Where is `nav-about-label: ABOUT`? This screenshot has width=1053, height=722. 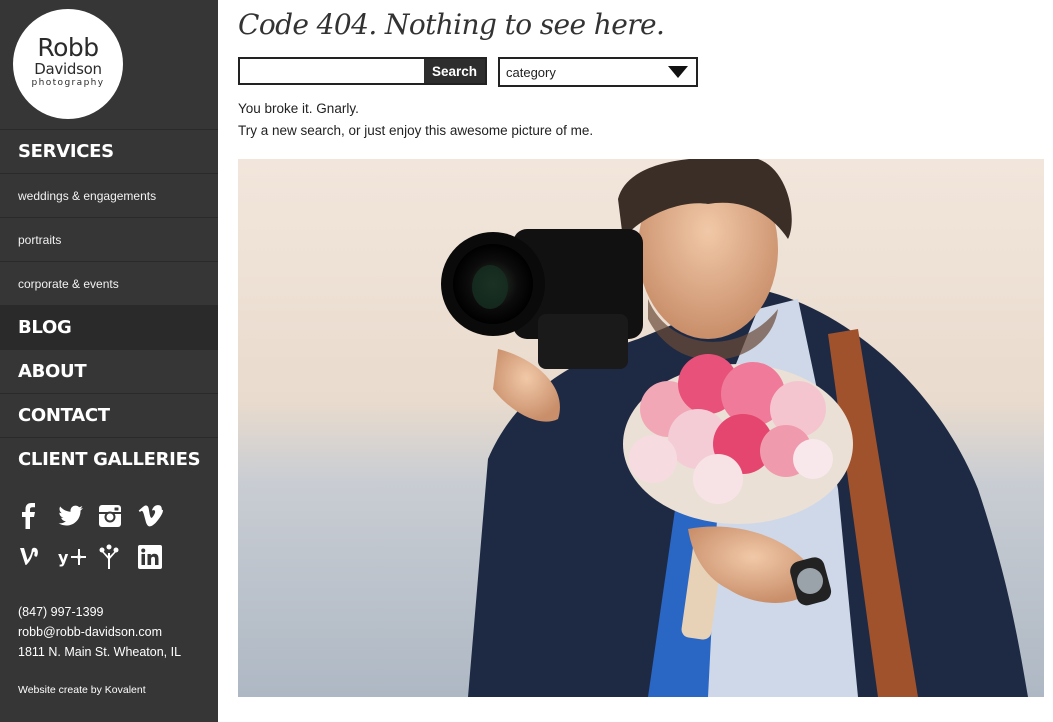 nav-about-label: ABOUT is located at coordinates (52, 371).